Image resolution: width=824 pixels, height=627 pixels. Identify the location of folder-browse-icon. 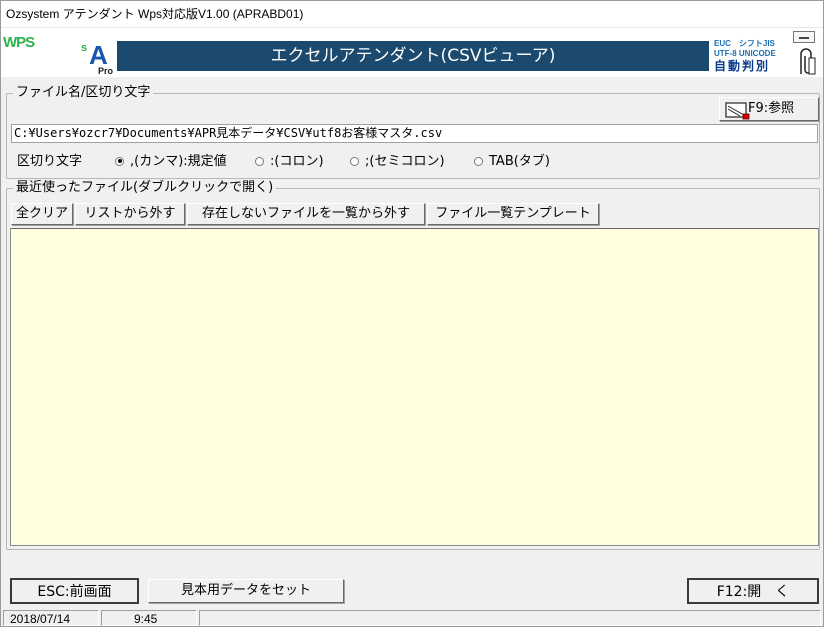
(737, 111).